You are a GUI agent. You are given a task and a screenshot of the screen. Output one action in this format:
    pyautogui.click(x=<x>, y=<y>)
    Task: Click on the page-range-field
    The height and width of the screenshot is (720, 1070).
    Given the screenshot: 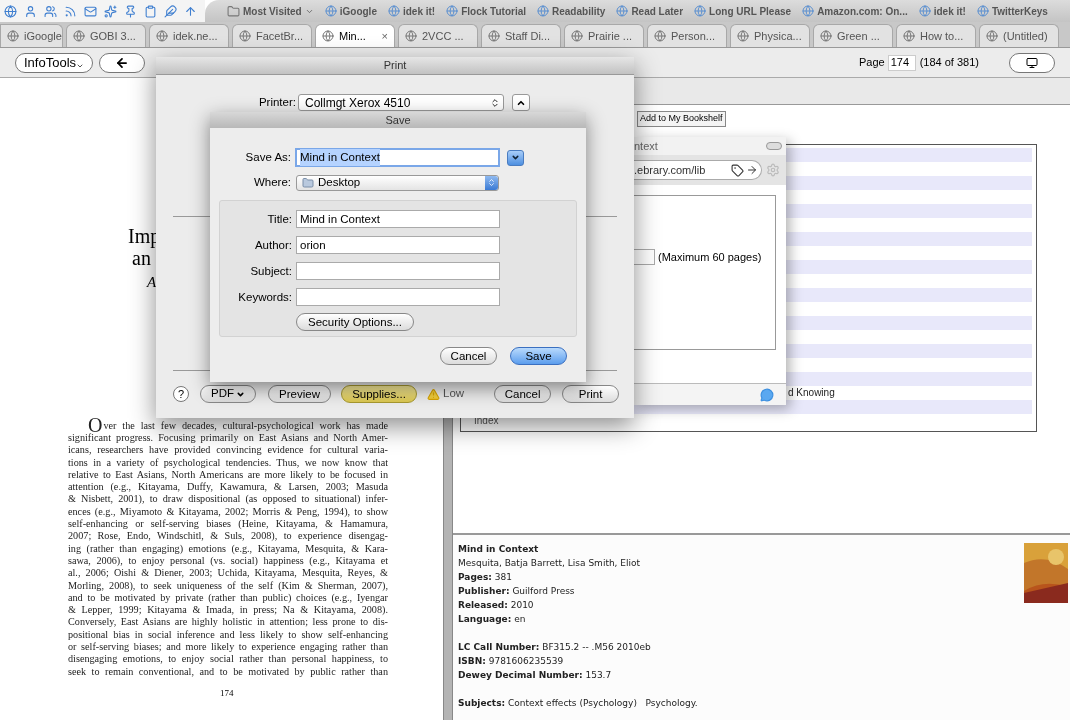 What is the action you would take?
    pyautogui.click(x=644, y=257)
    